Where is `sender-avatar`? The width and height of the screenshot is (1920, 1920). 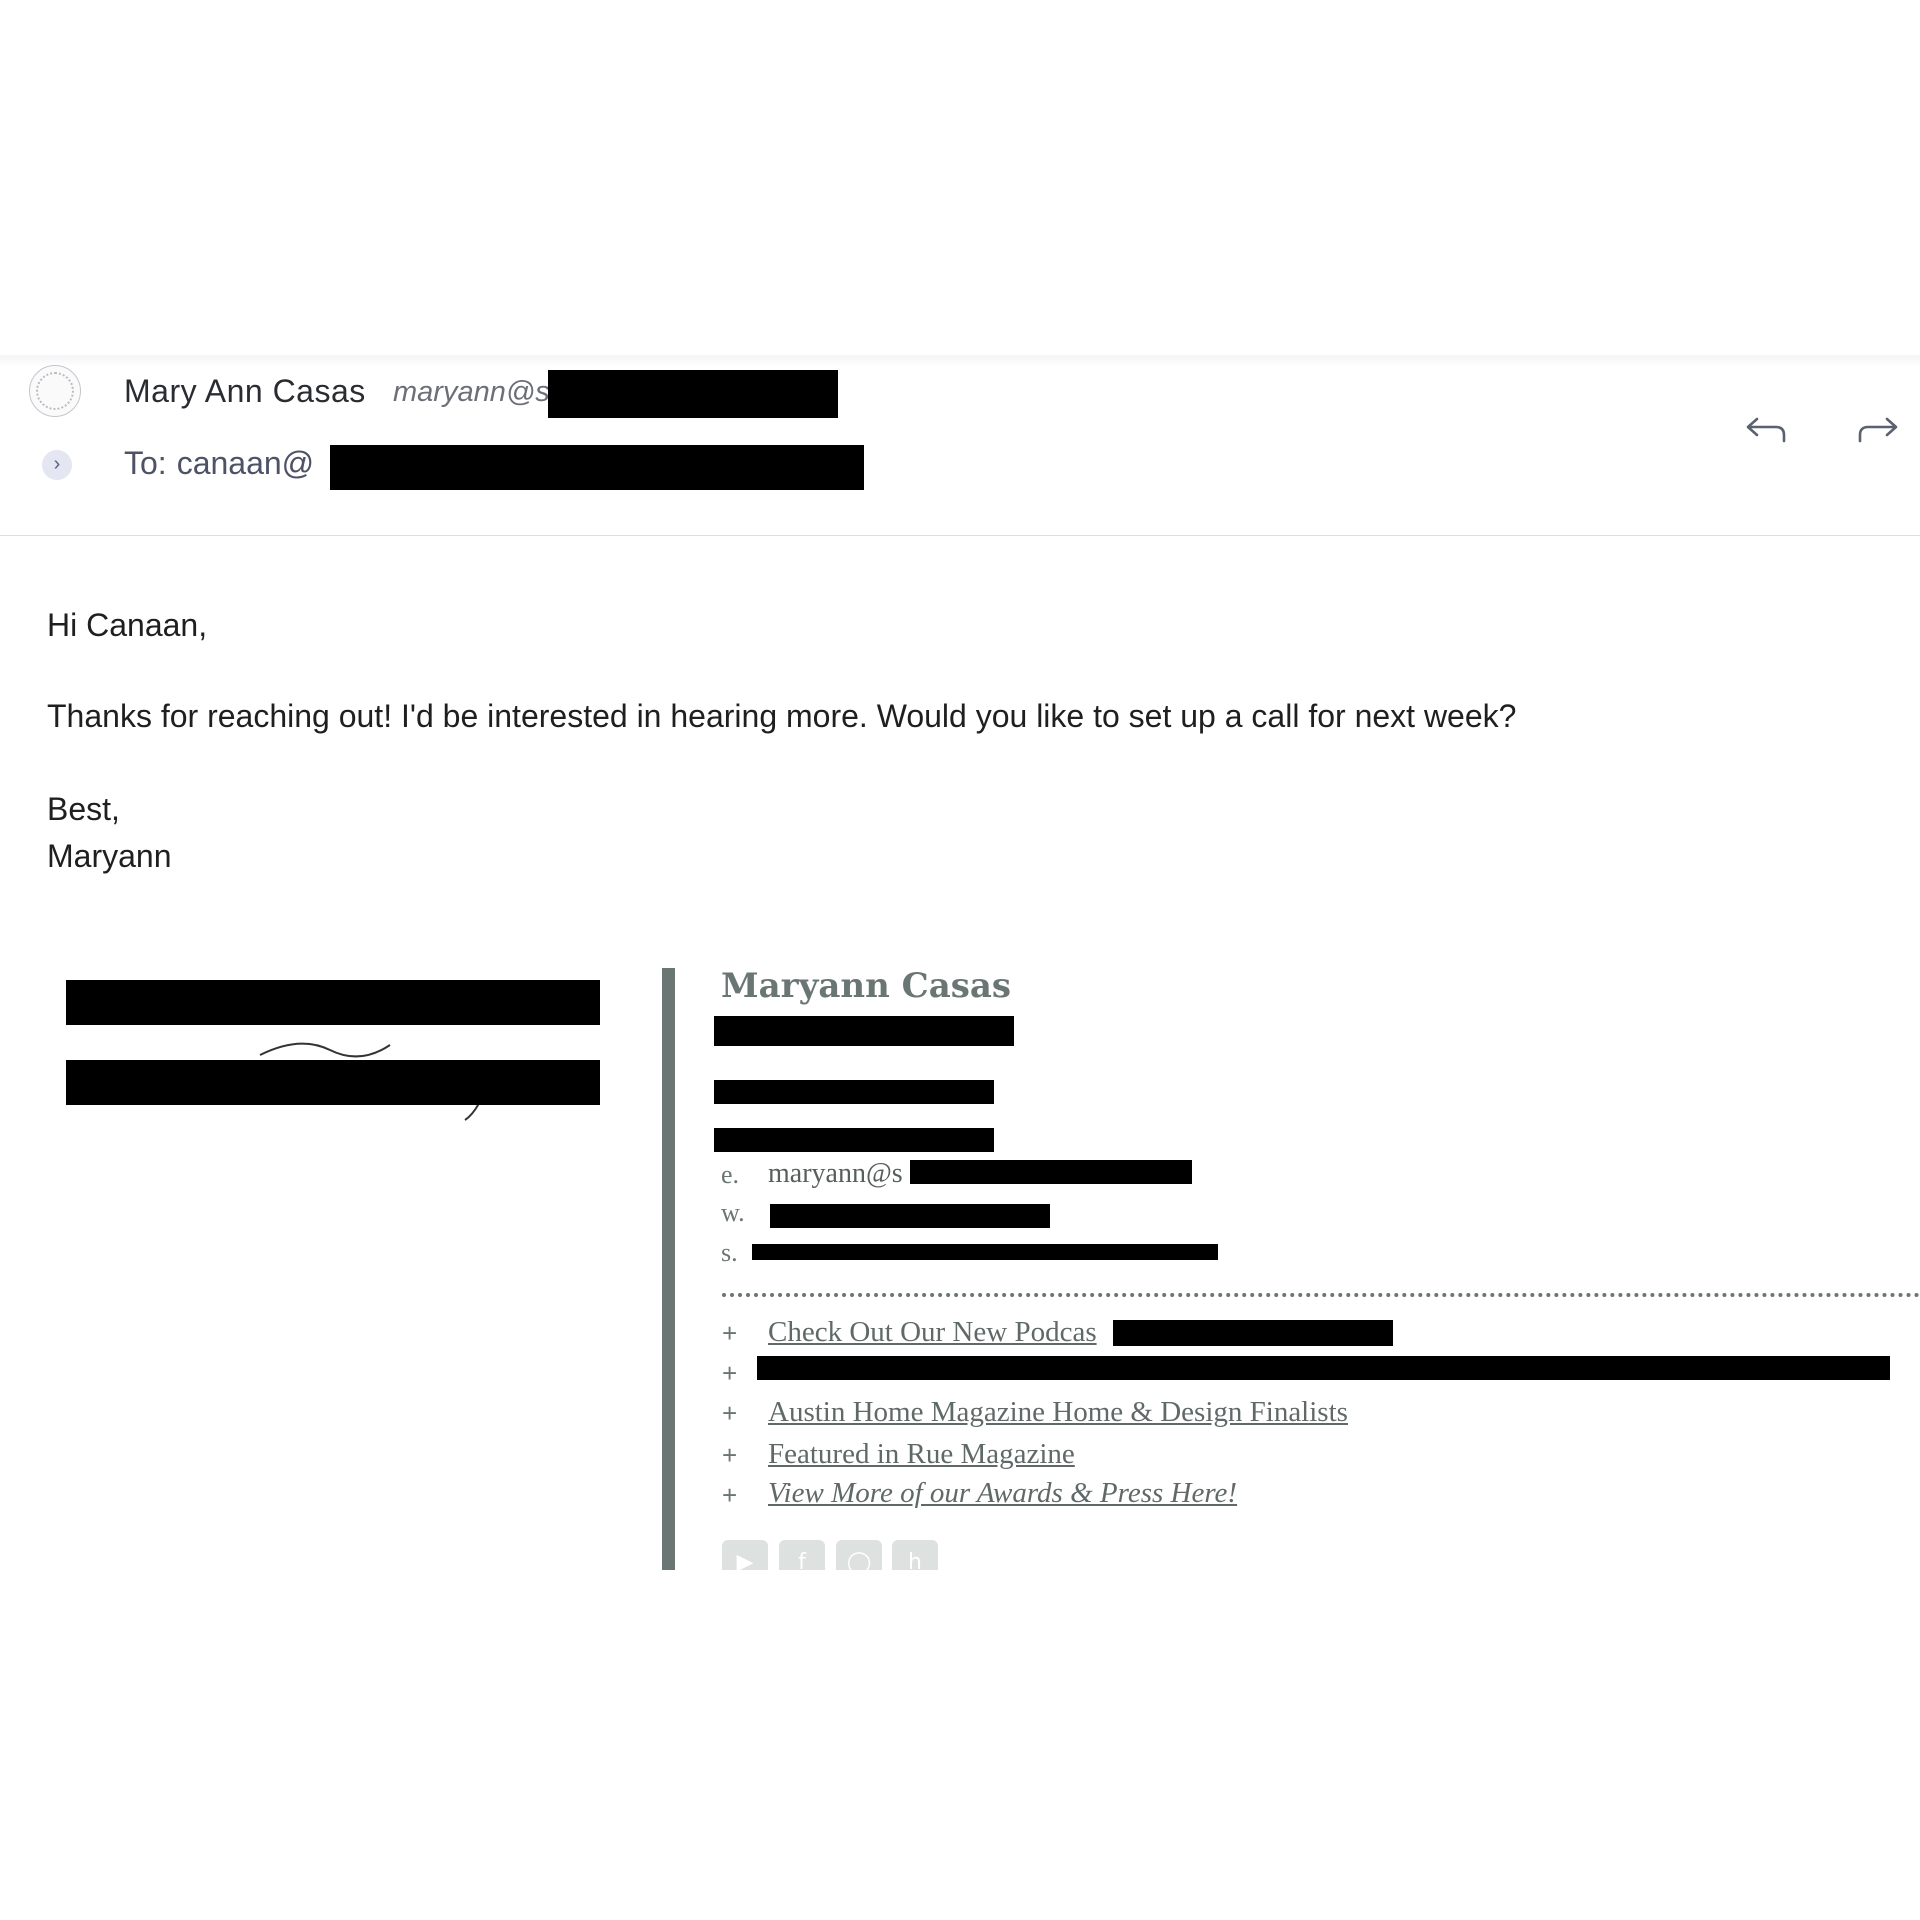 sender-avatar is located at coordinates (55, 391).